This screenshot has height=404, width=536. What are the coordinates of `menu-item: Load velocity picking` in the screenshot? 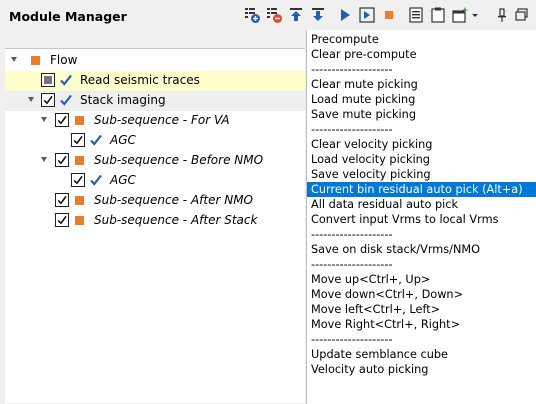 It's located at (421, 159).